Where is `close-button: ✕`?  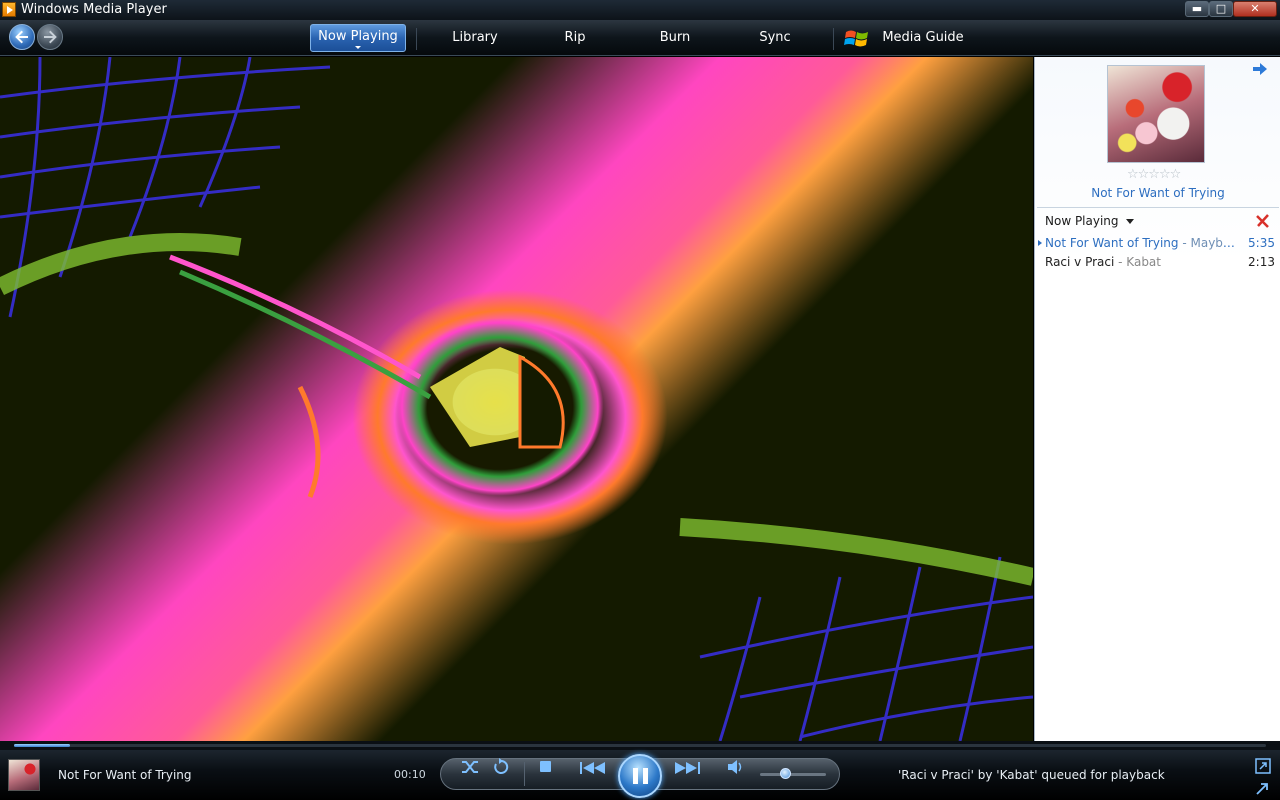 close-button: ✕ is located at coordinates (1255, 9).